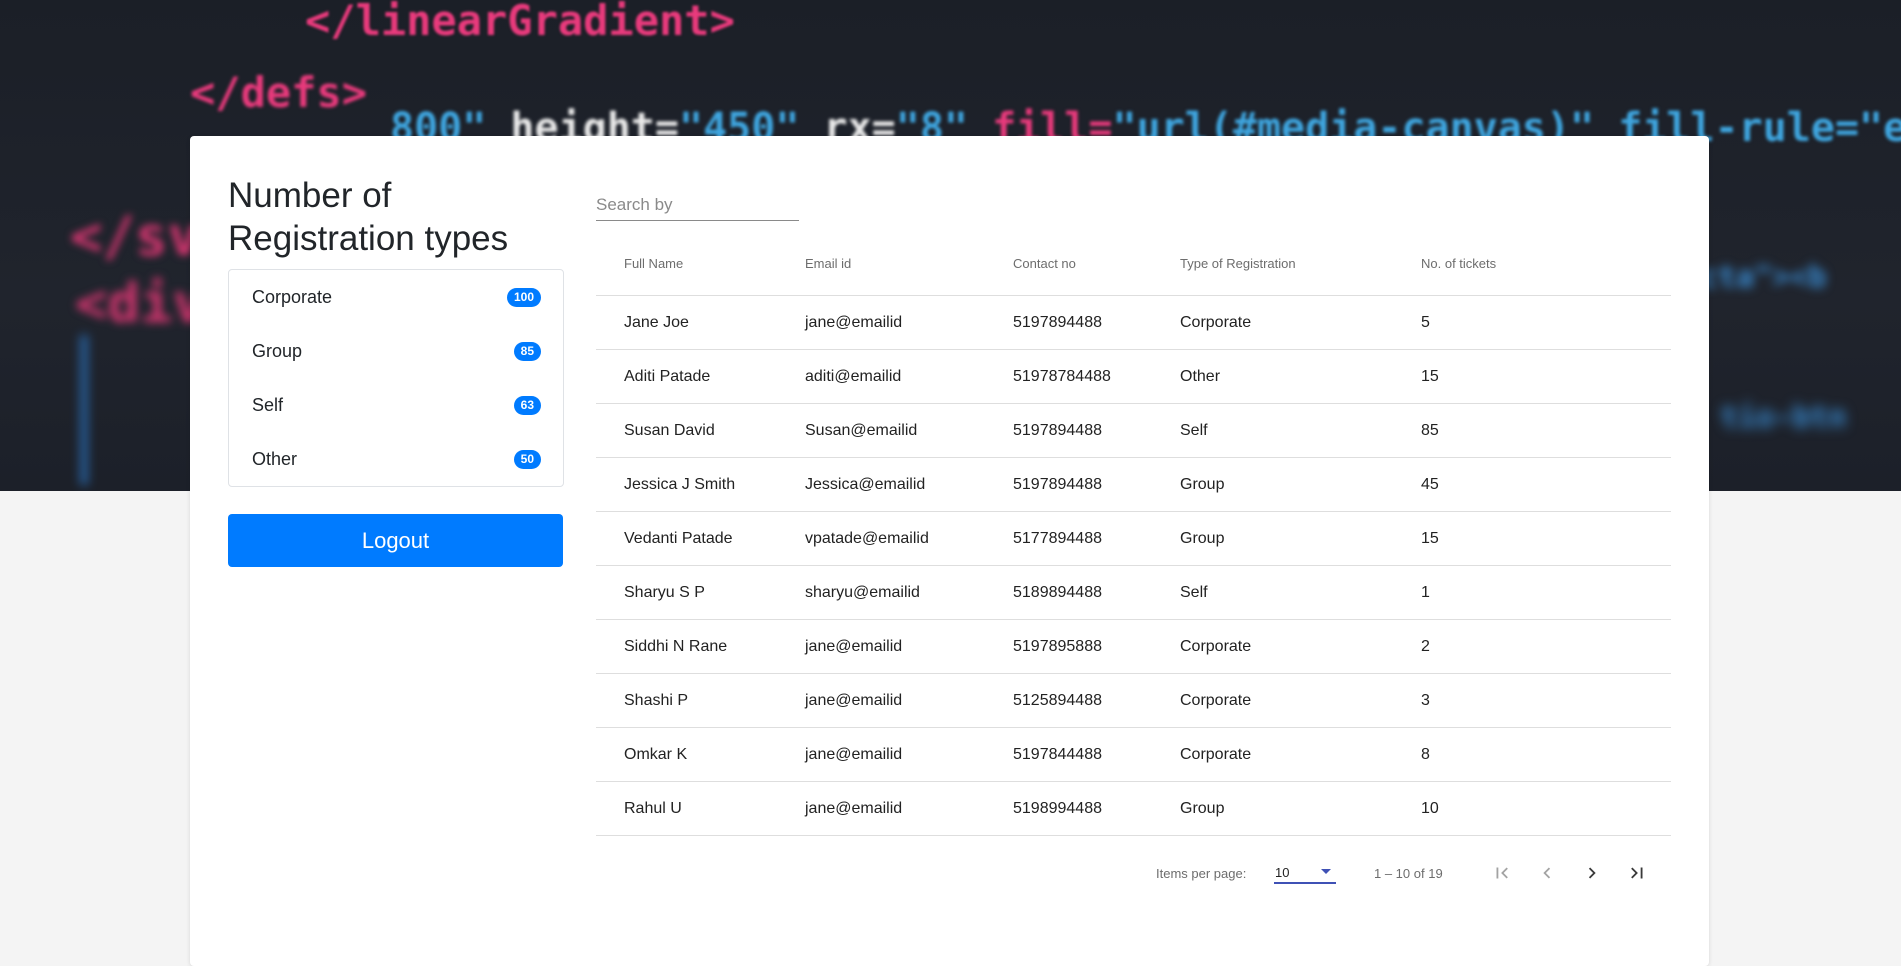 The width and height of the screenshot is (1901, 966). Describe the element at coordinates (396, 351) in the screenshot. I see `reg-type-group: Group 85` at that location.